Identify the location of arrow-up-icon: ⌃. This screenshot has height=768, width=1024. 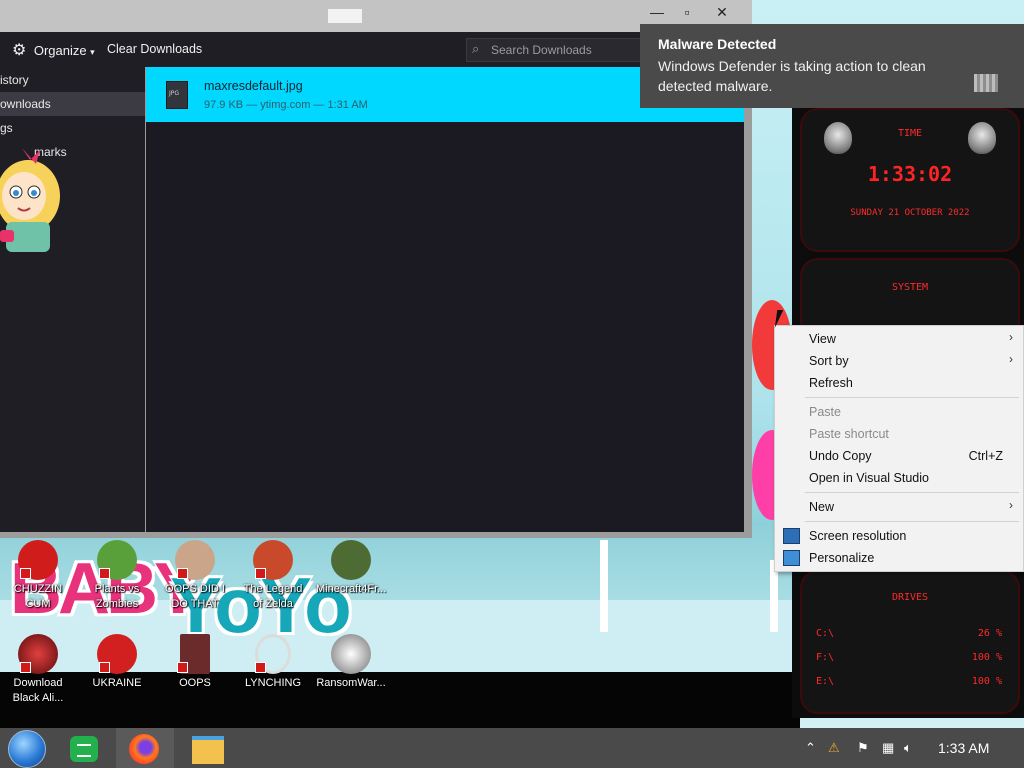
(810, 748).